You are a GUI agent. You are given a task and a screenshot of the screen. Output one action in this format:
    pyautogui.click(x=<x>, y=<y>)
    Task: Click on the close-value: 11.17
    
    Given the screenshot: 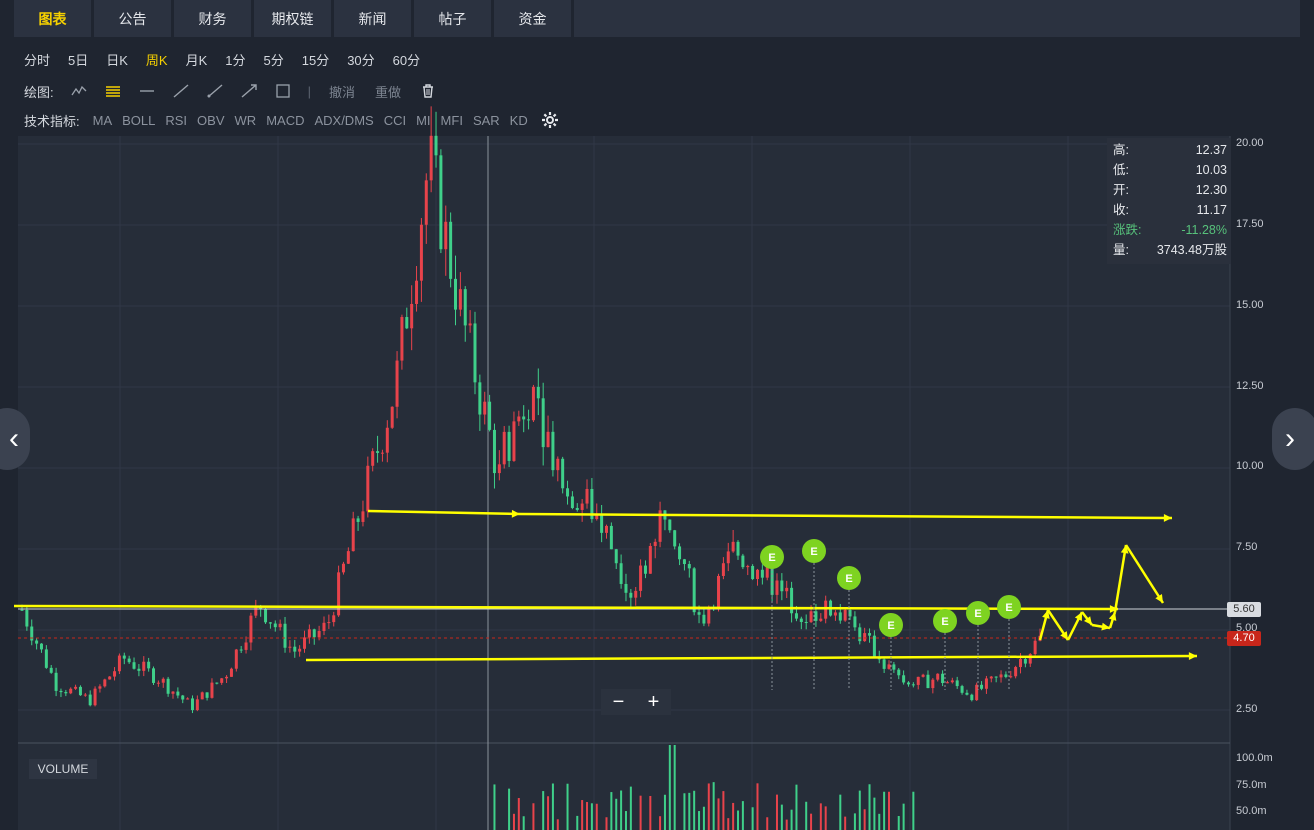 What is the action you would take?
    pyautogui.click(x=1211, y=210)
    